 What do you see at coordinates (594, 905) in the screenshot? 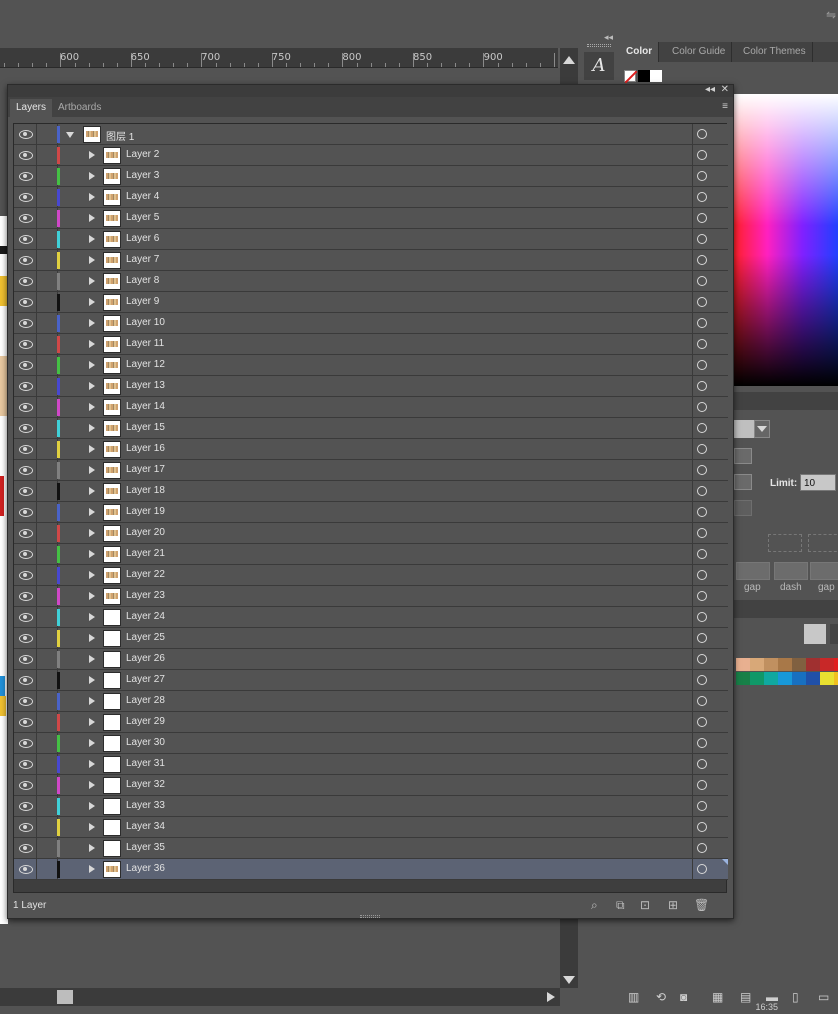
I see `search-icon: ⌕` at bounding box center [594, 905].